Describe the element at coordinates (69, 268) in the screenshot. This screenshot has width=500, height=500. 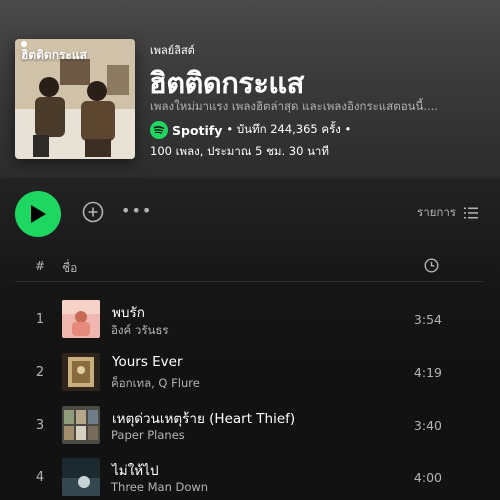
I see `column-title: ชื่อ` at that location.